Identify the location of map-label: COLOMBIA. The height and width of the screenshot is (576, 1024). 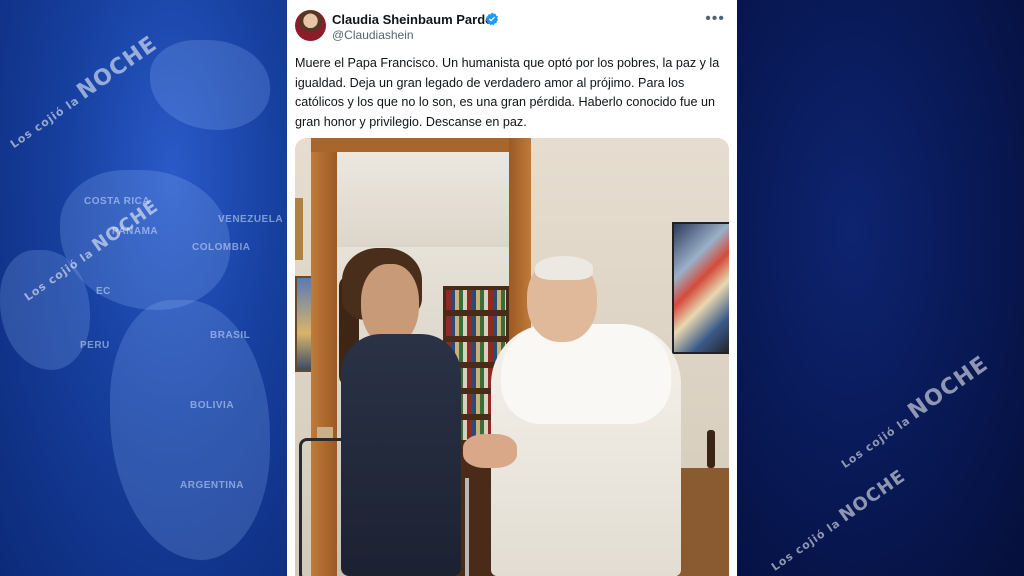
(221, 247).